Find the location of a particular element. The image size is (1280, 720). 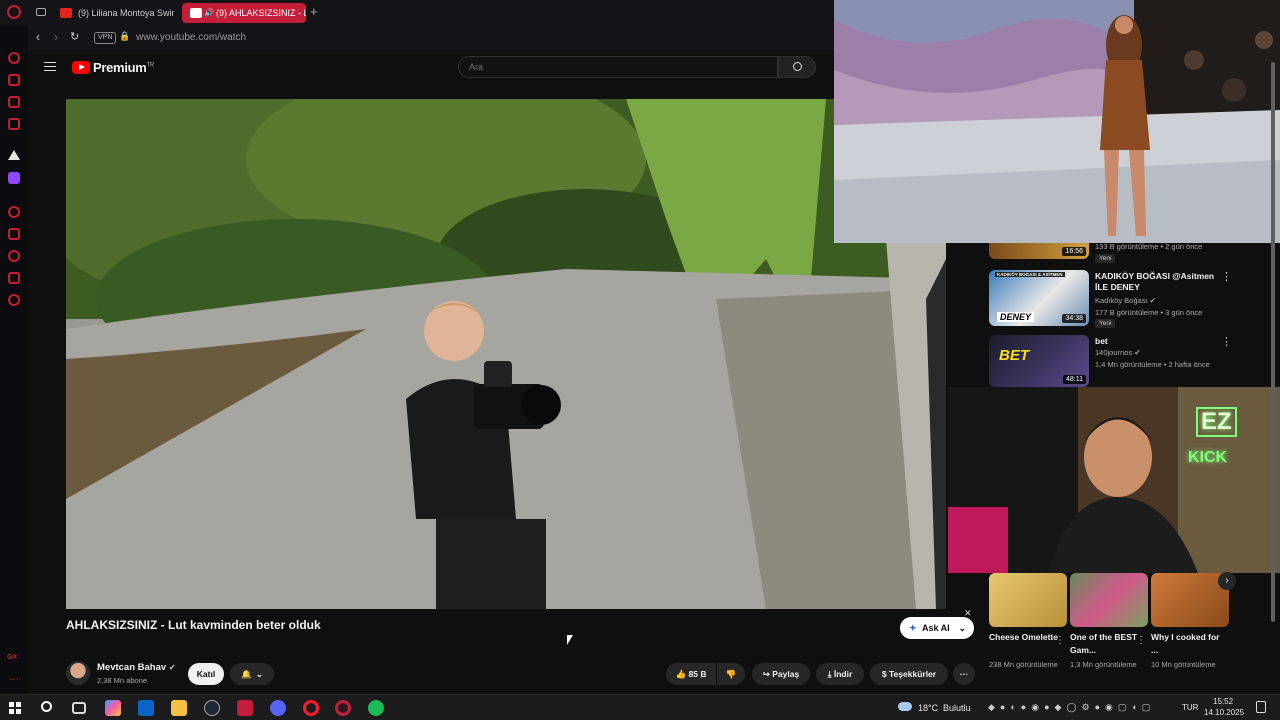

chevron-down-icon: ⌄ is located at coordinates (962, 628).